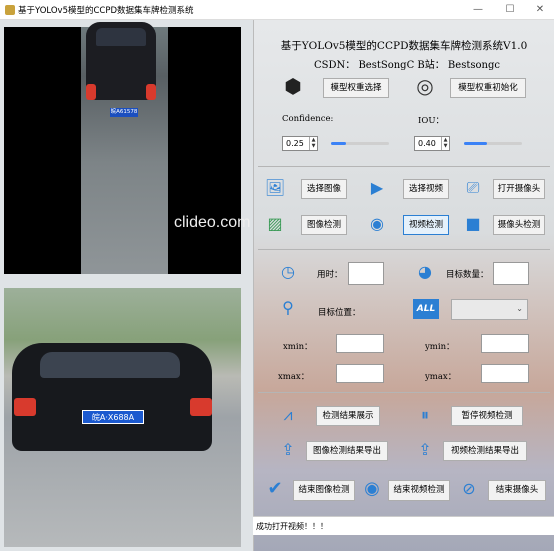  What do you see at coordinates (201, 407) in the screenshot?
I see `tail-light-right-image` at bounding box center [201, 407].